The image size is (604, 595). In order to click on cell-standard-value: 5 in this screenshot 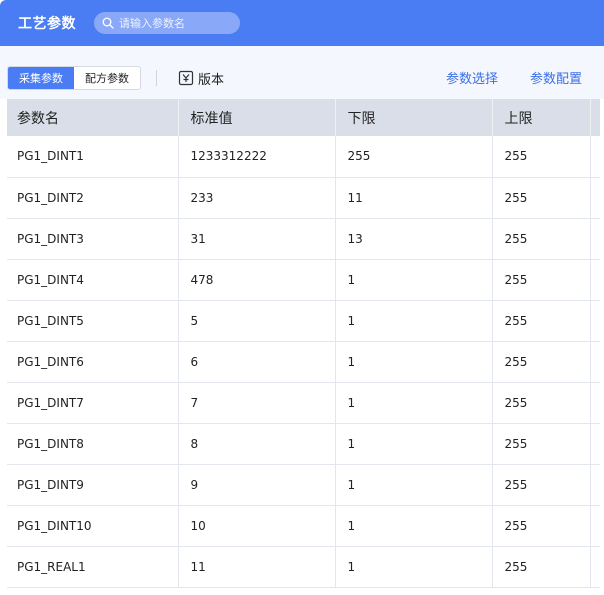, I will do `click(257, 321)`.